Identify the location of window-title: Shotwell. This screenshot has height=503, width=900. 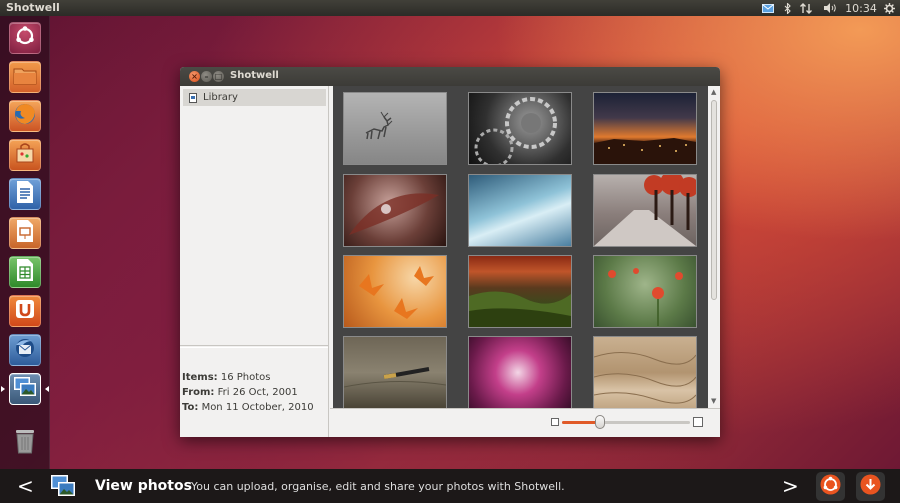
(254, 75).